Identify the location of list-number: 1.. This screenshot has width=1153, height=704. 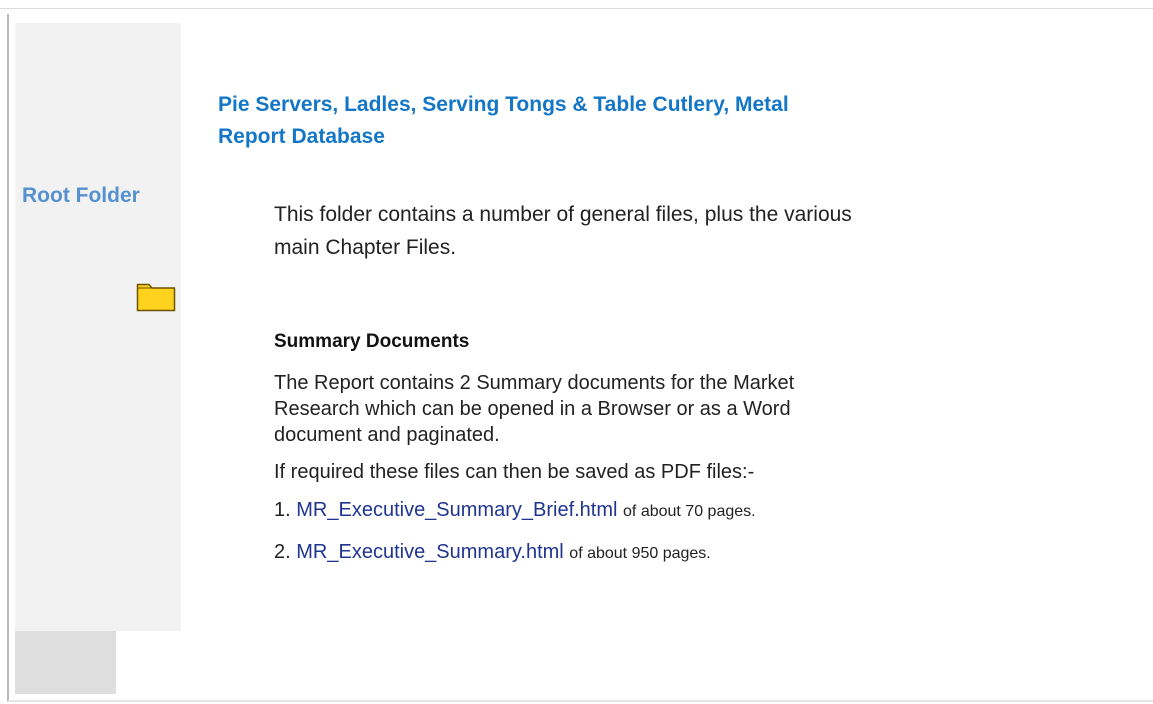
(282, 510).